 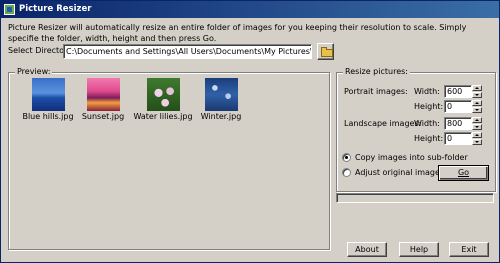 I want to click on portrait-width-spinner: 600, so click(x=463, y=91).